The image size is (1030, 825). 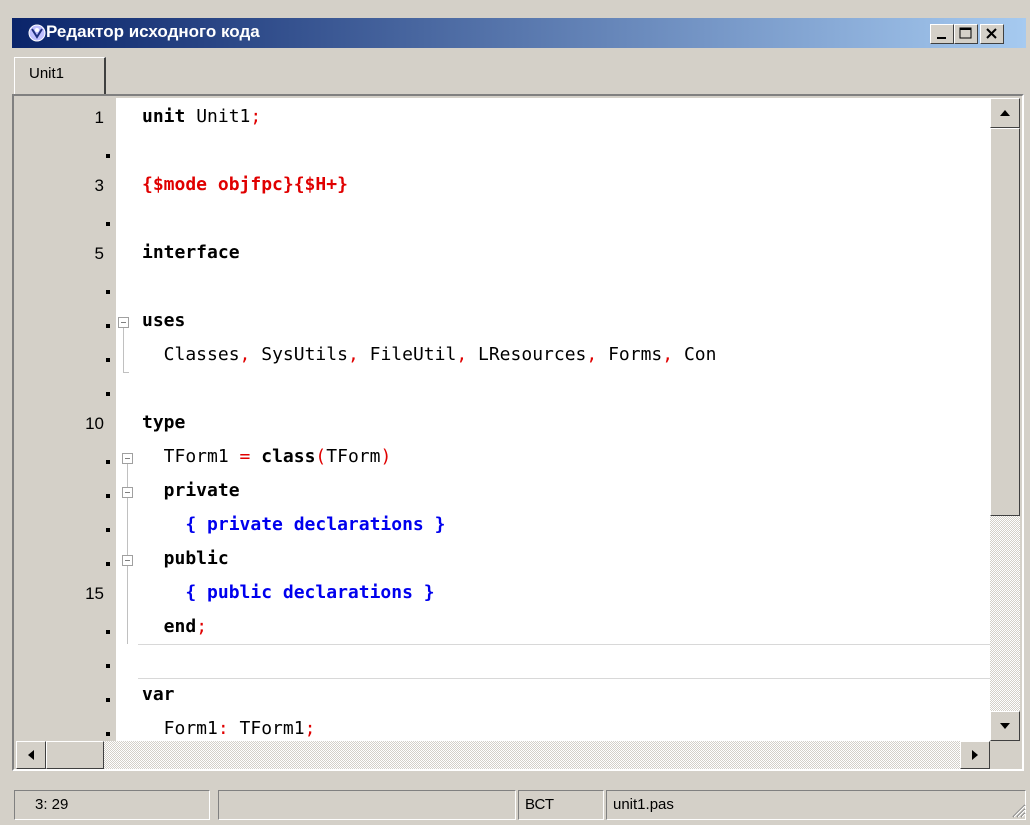 What do you see at coordinates (99, 117) in the screenshot?
I see `line-number: 1` at bounding box center [99, 117].